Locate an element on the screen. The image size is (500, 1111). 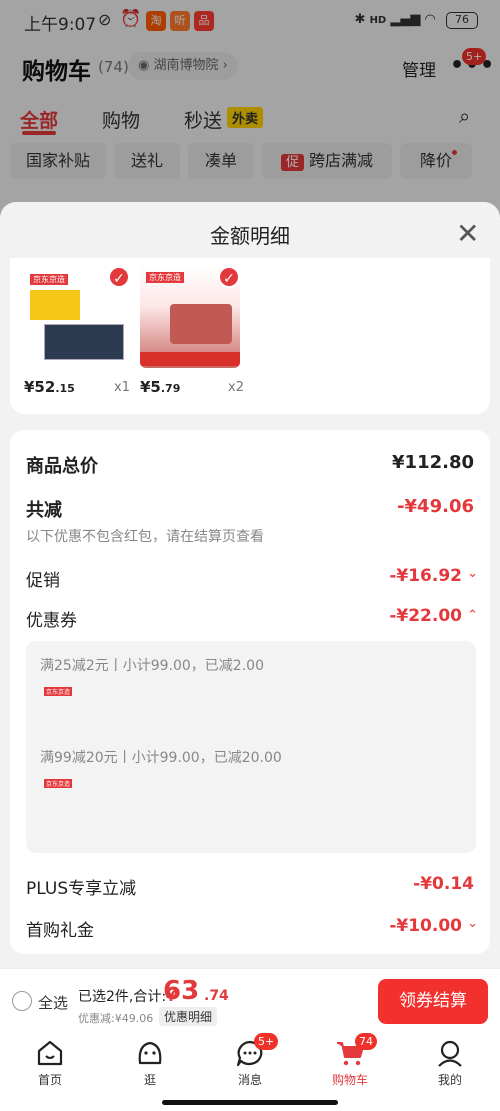
goods-total-label: 商品总价 is located at coordinates (62, 466).